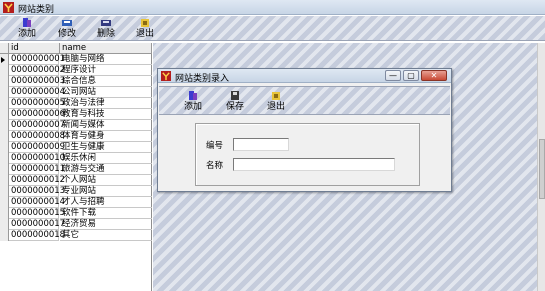  What do you see at coordinates (37, 70) in the screenshot?
I see `cell-id: 0000000002` at bounding box center [37, 70].